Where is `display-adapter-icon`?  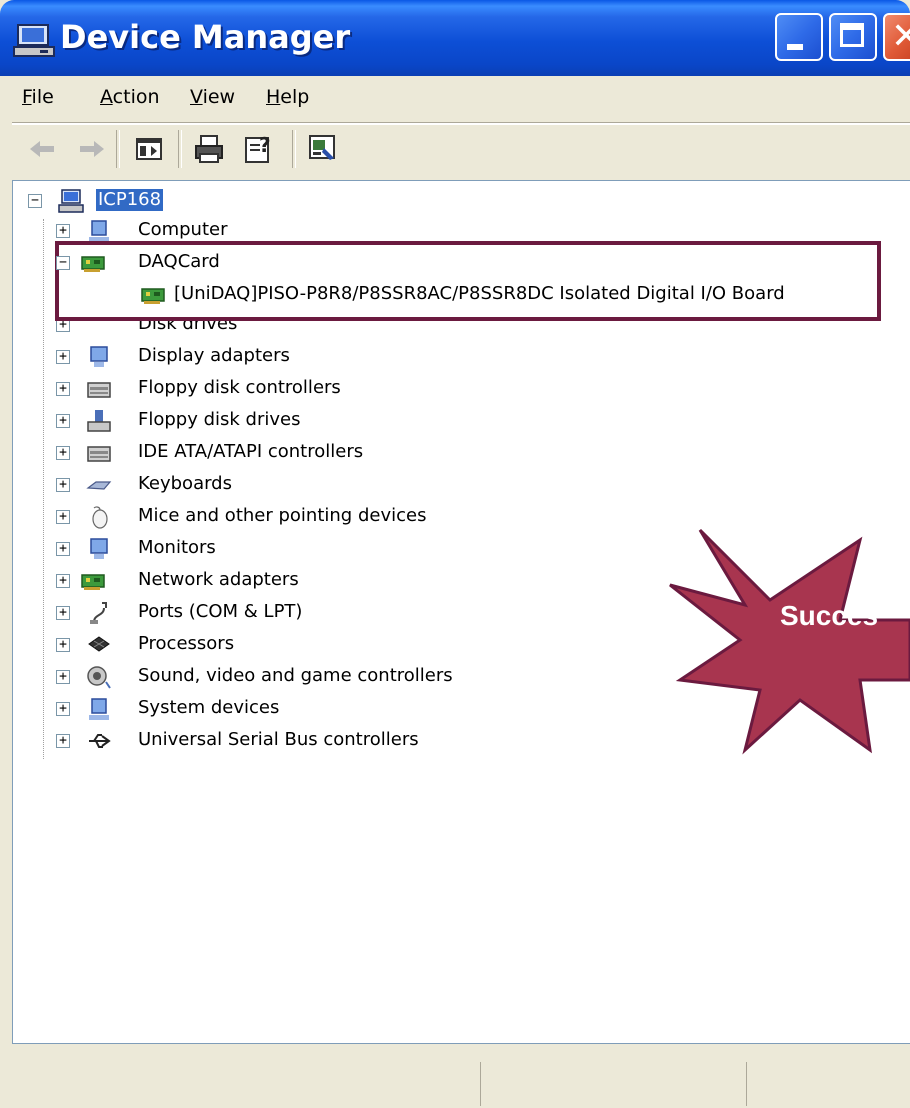 display-adapter-icon is located at coordinates (99, 356).